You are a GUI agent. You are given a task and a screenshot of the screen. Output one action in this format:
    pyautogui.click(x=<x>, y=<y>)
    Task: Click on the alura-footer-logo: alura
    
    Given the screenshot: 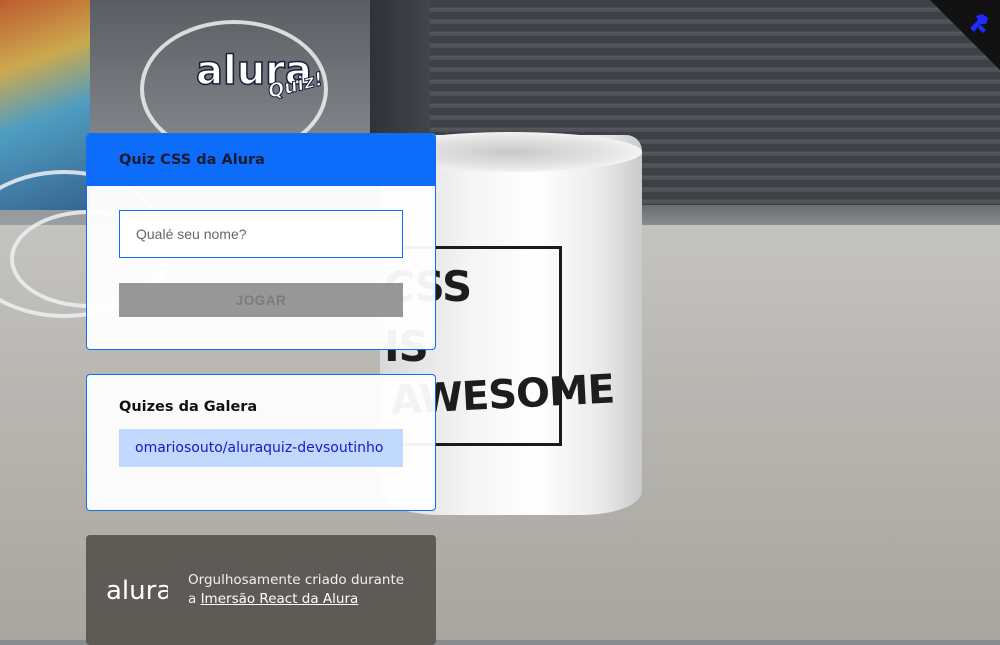 What is the action you would take?
    pyautogui.click(x=137, y=590)
    